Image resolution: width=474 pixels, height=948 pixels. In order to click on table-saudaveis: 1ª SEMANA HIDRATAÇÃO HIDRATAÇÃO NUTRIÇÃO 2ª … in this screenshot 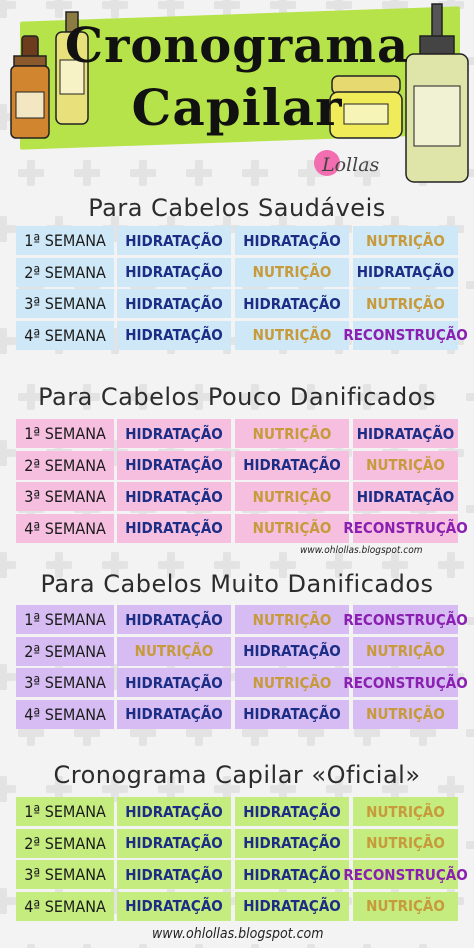, I will do `click(242, 289)`.